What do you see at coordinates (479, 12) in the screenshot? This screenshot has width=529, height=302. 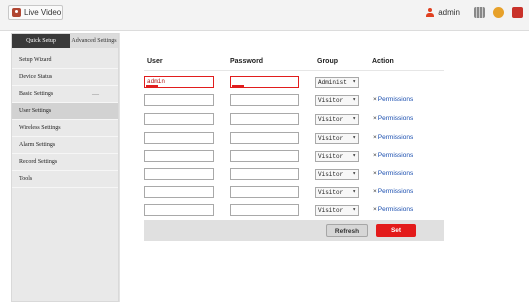 I see `grid-icon` at bounding box center [479, 12].